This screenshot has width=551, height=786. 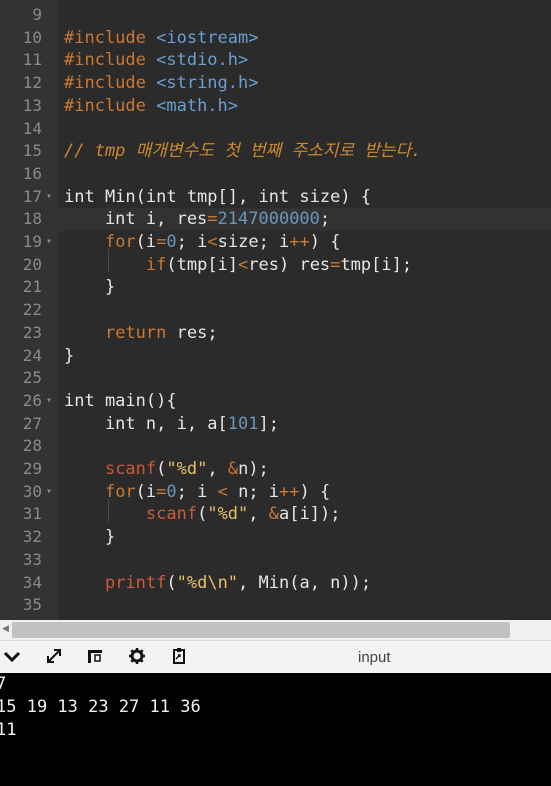 I want to click on code-line: 21 }, so click(x=275, y=287).